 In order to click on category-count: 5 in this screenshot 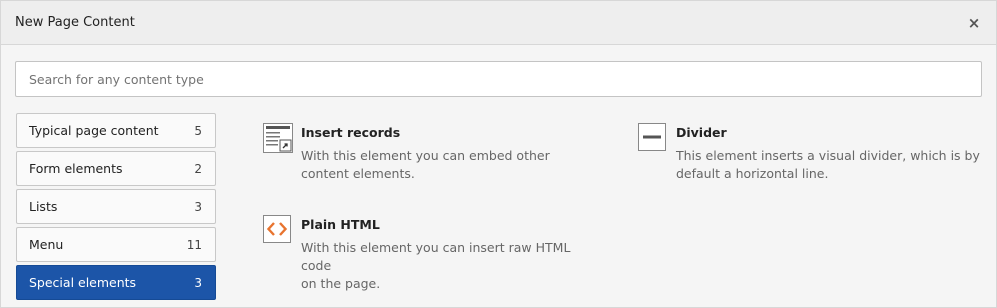, I will do `click(198, 130)`.